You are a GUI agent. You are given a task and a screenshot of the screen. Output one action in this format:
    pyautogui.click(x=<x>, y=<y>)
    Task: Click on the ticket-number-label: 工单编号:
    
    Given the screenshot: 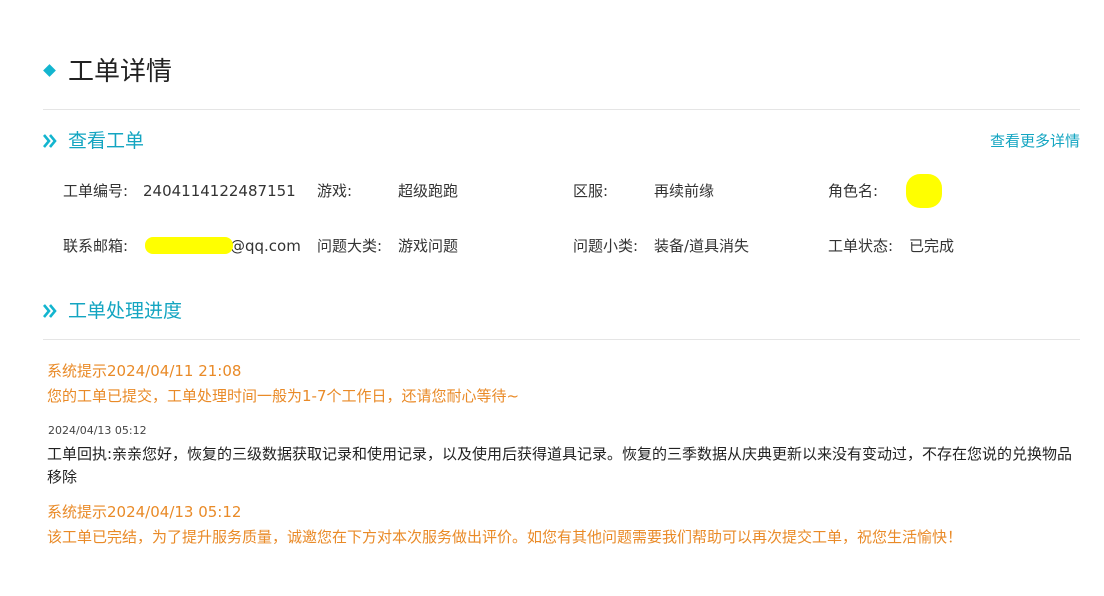 What is the action you would take?
    pyautogui.click(x=96, y=191)
    